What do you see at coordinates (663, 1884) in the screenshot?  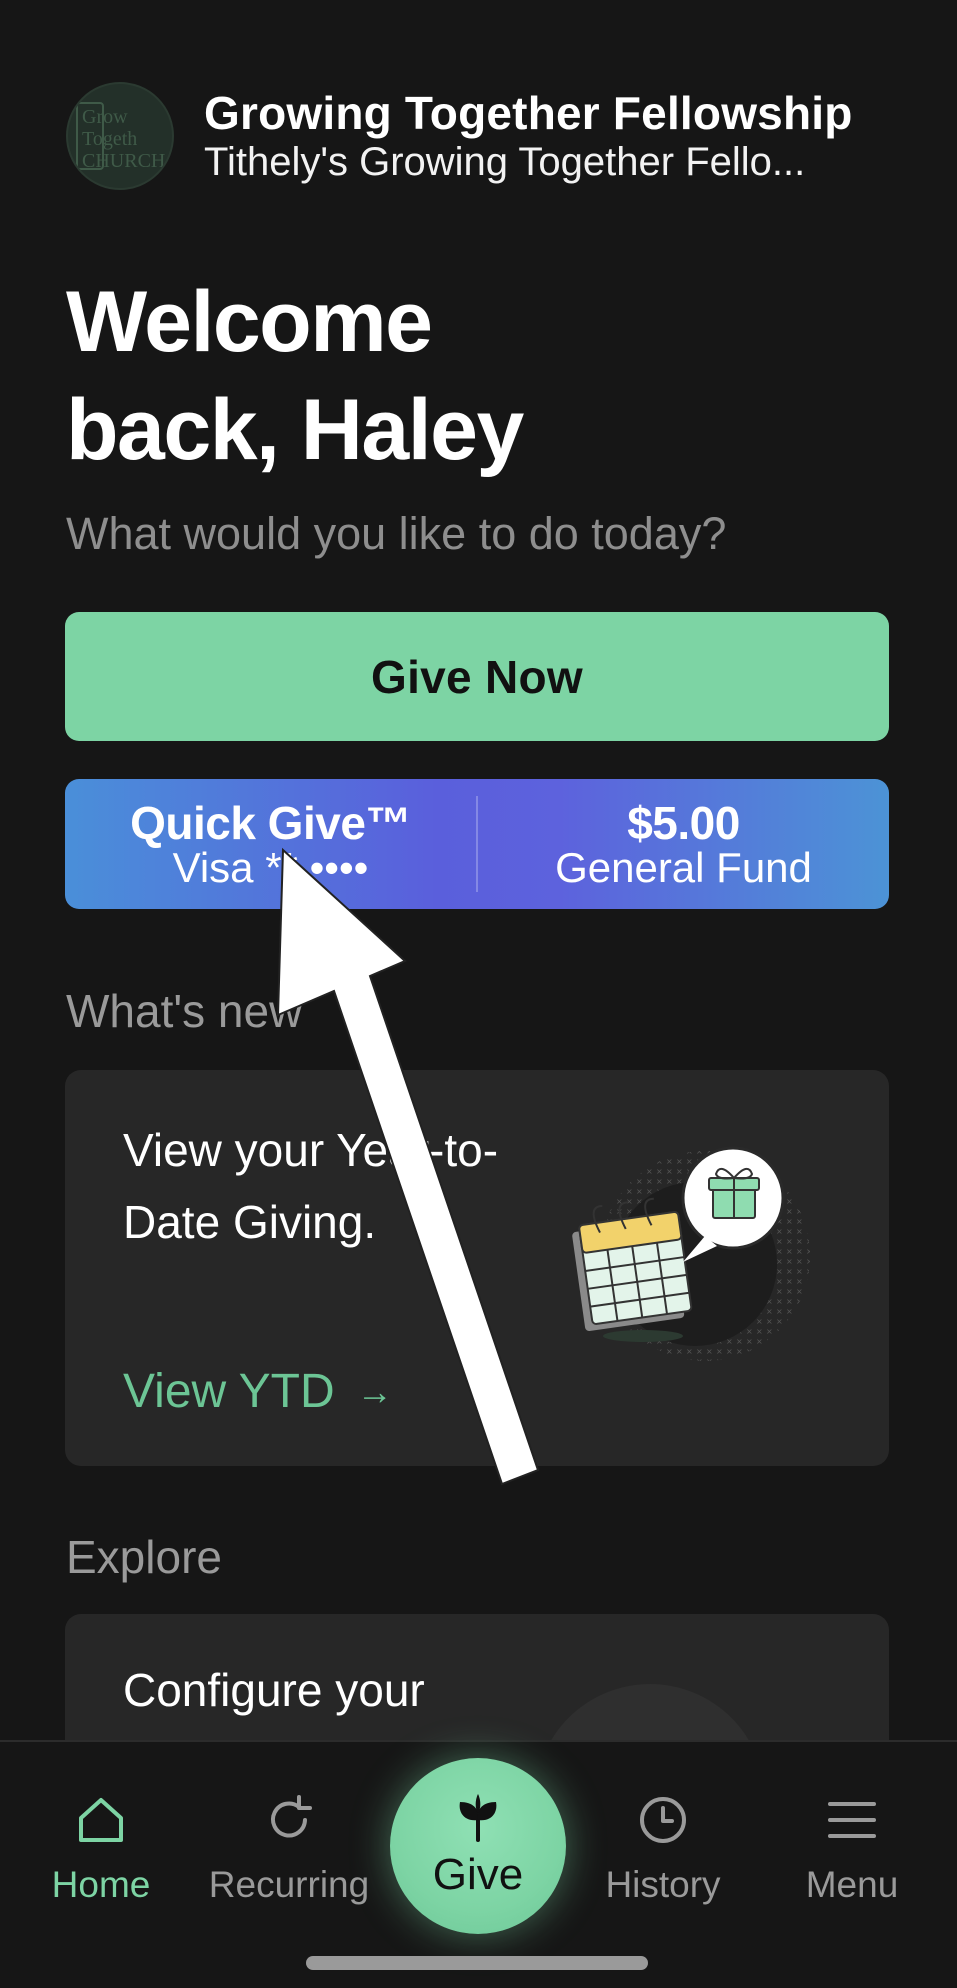 I see `tab-history-label: History` at bounding box center [663, 1884].